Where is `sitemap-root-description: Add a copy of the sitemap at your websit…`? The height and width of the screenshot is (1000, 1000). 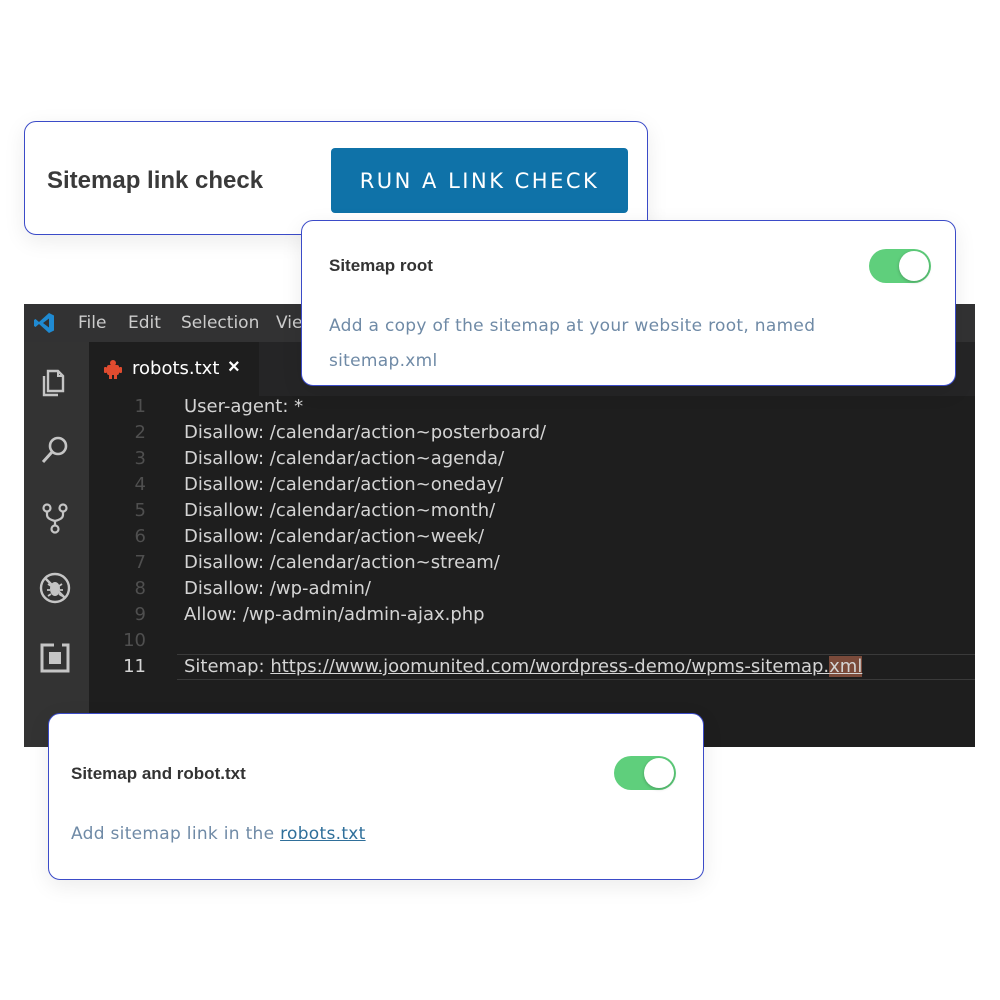
sitemap-root-description: Add a copy of the sitemap at your websit… is located at coordinates (572, 343).